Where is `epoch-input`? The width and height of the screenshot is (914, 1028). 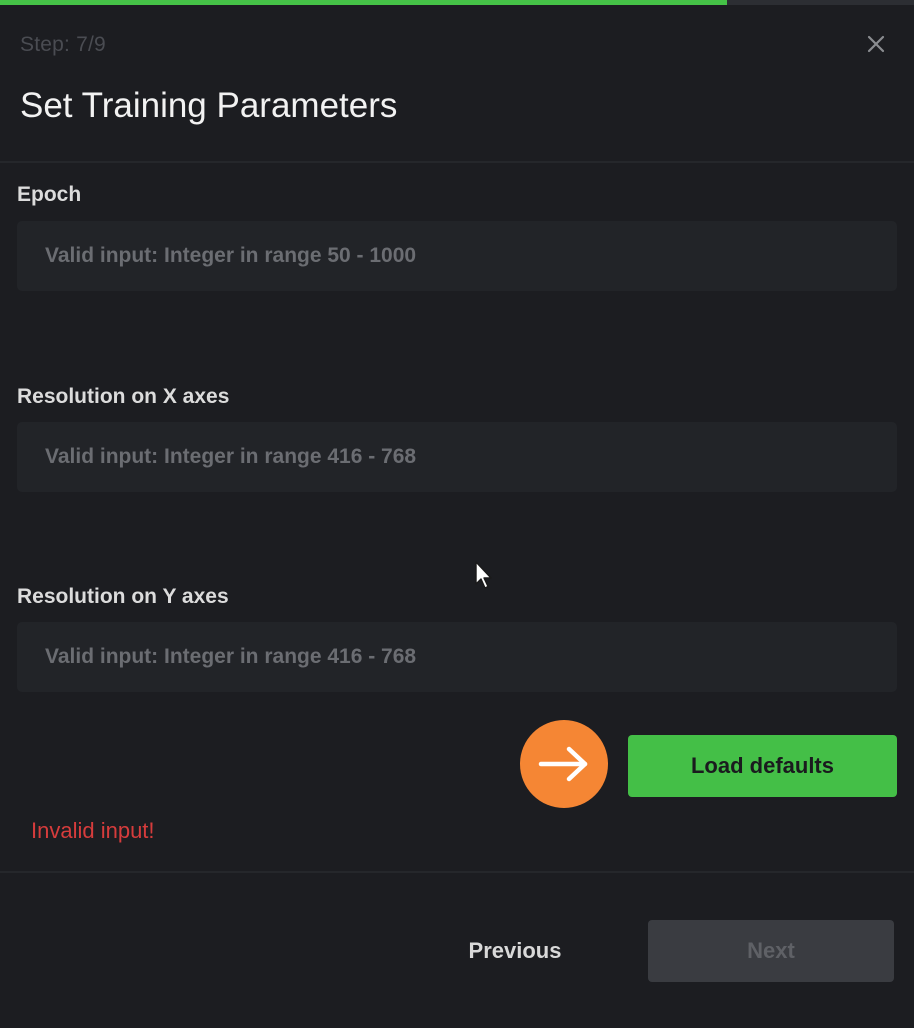 epoch-input is located at coordinates (457, 256).